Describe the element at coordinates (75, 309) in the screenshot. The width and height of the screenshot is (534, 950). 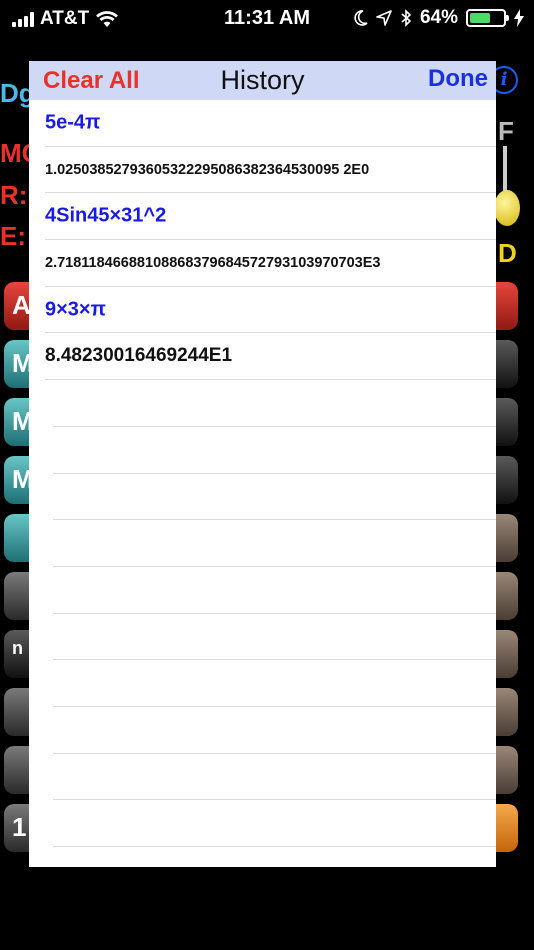
I see `history-expression: 9×3×π` at that location.